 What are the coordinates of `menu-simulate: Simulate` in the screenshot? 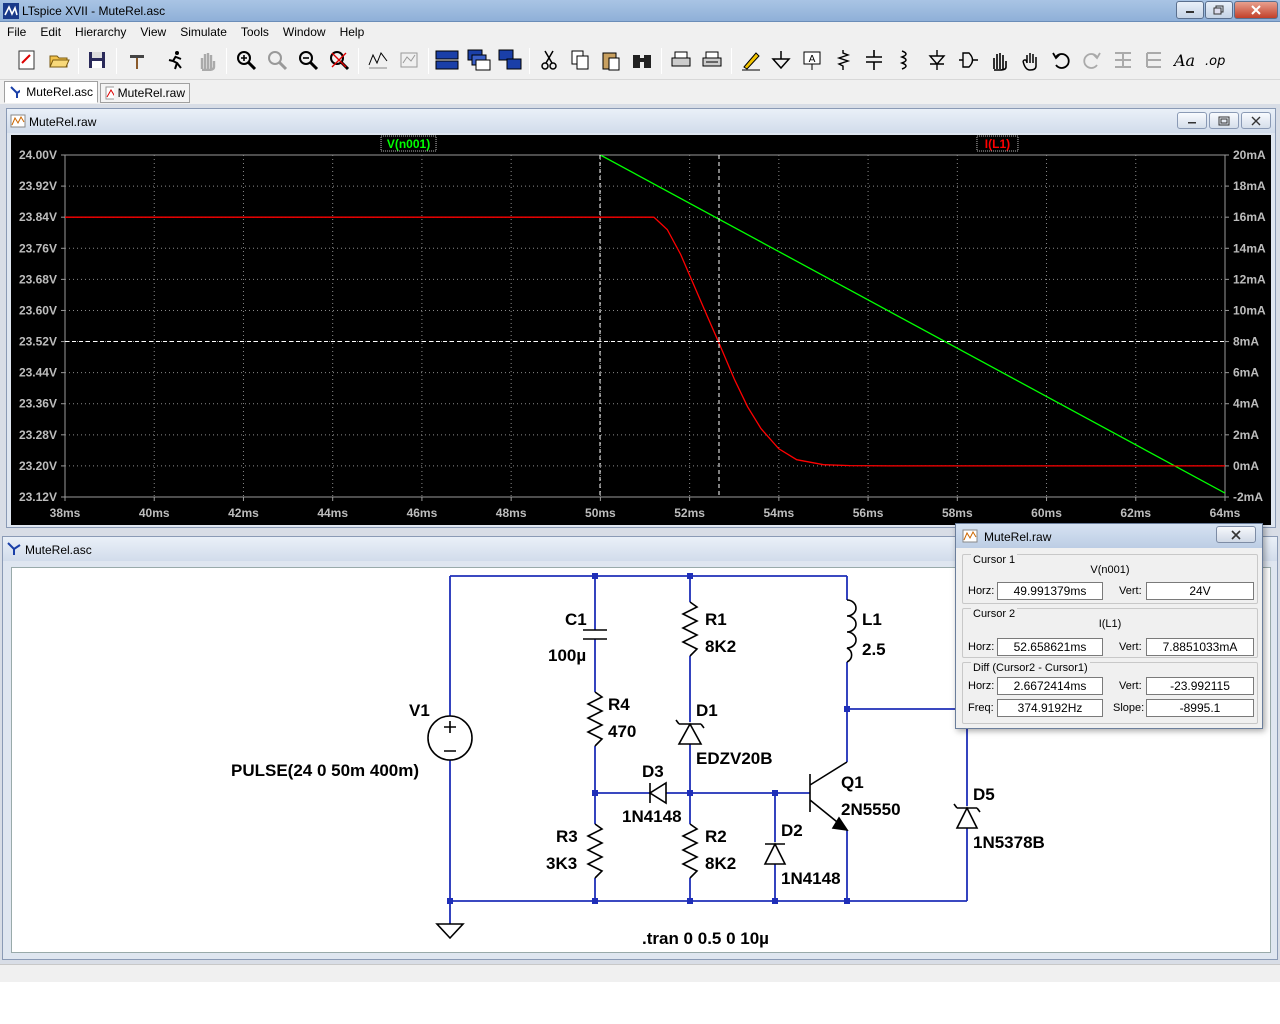 It's located at (203, 32).